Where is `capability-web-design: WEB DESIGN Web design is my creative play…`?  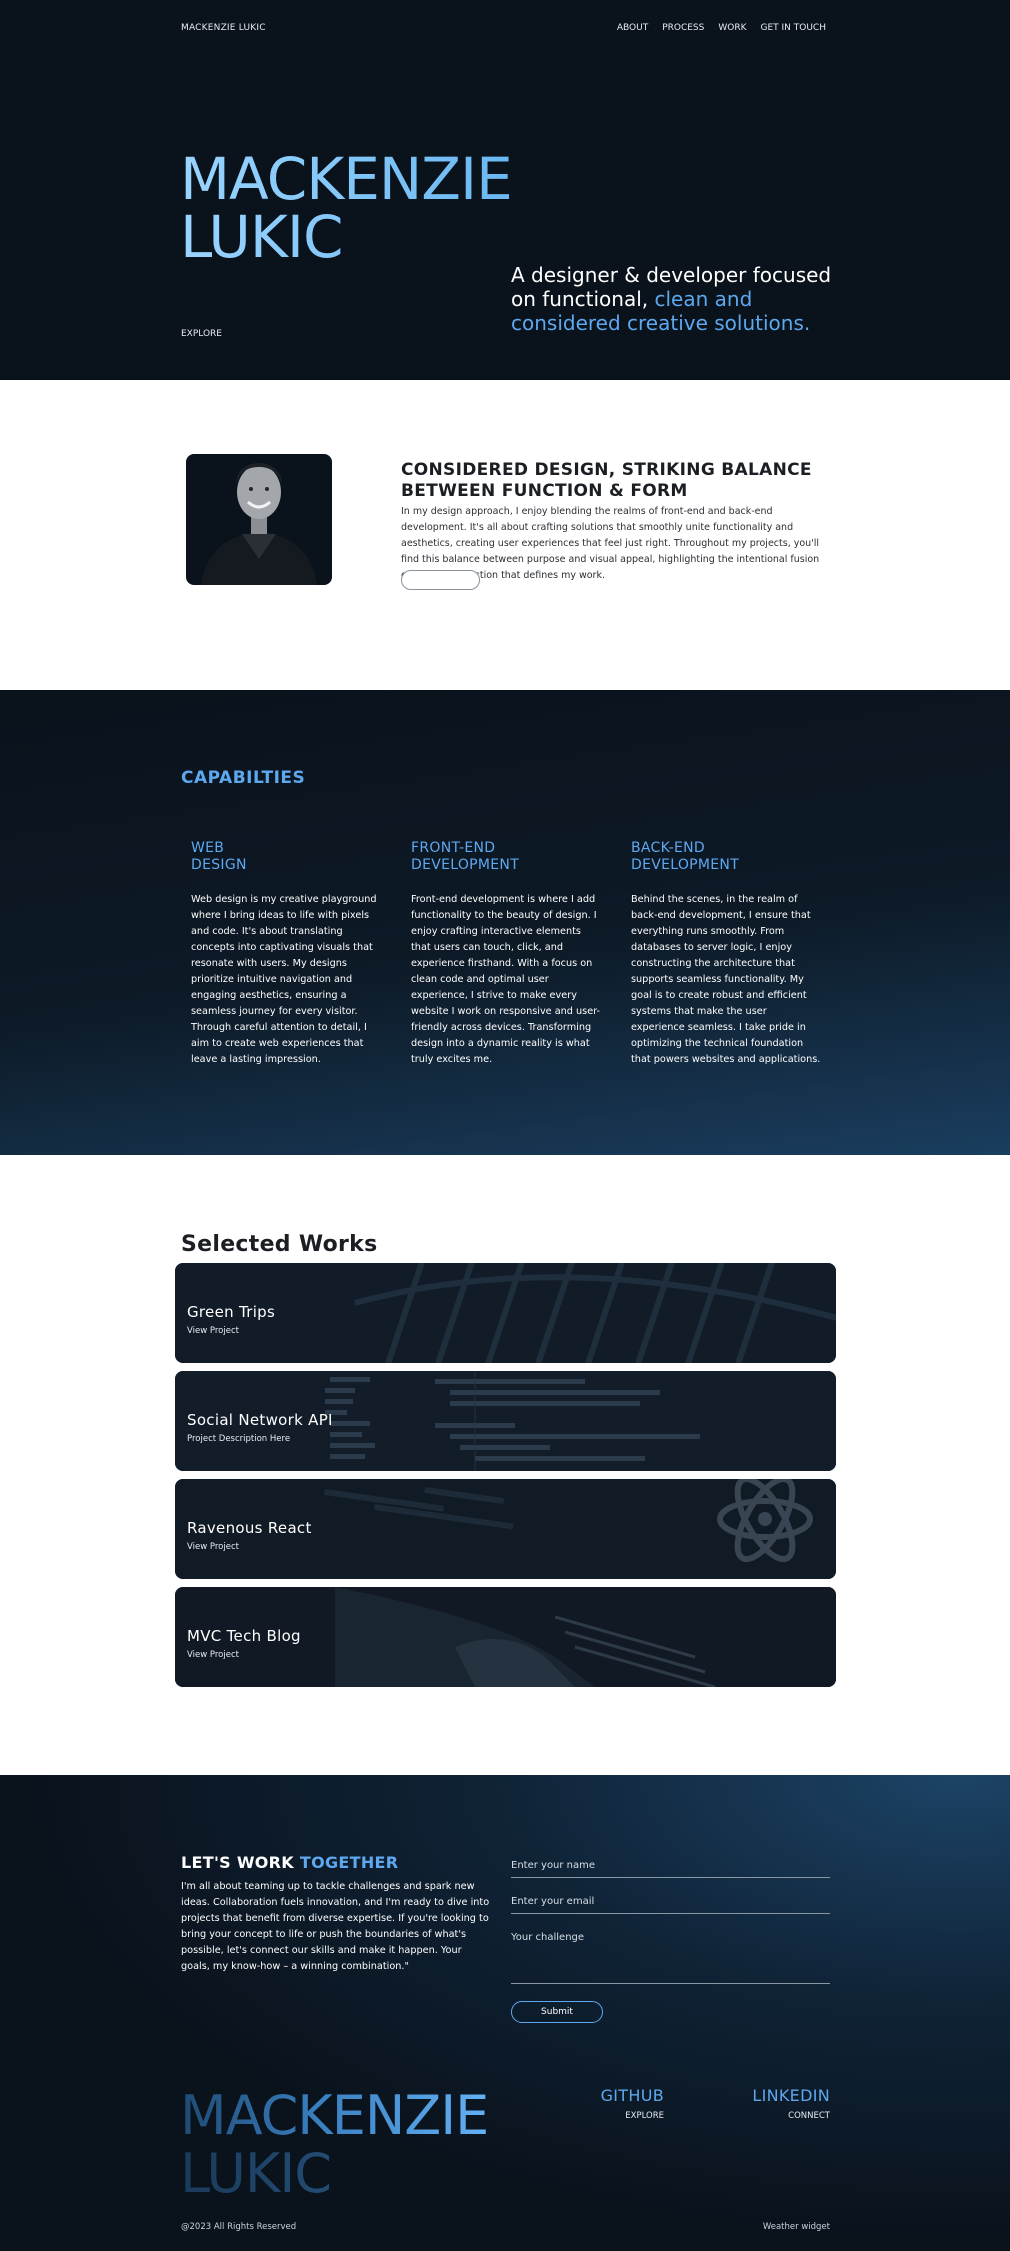
capability-web-design: WEB DESIGN Web design is my creative play… is located at coordinates (286, 954).